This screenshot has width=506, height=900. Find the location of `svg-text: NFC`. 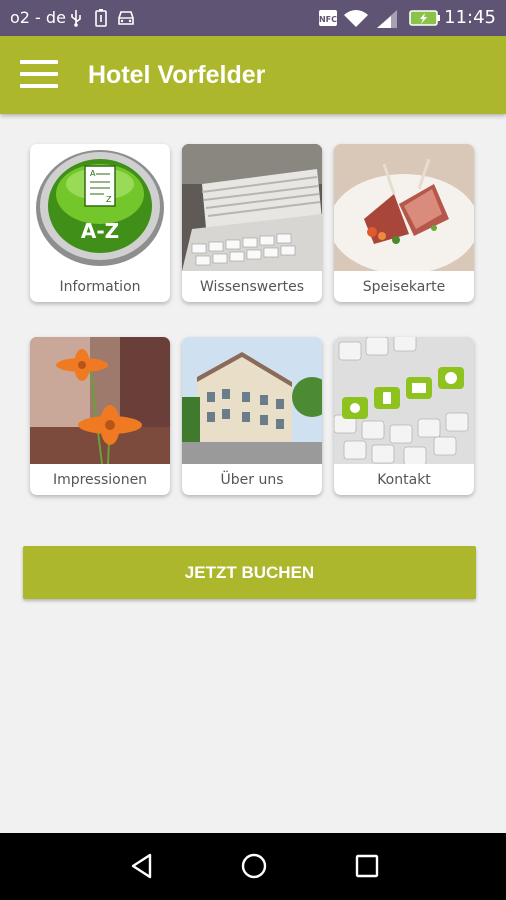

svg-text: NFC is located at coordinates (328, 19).